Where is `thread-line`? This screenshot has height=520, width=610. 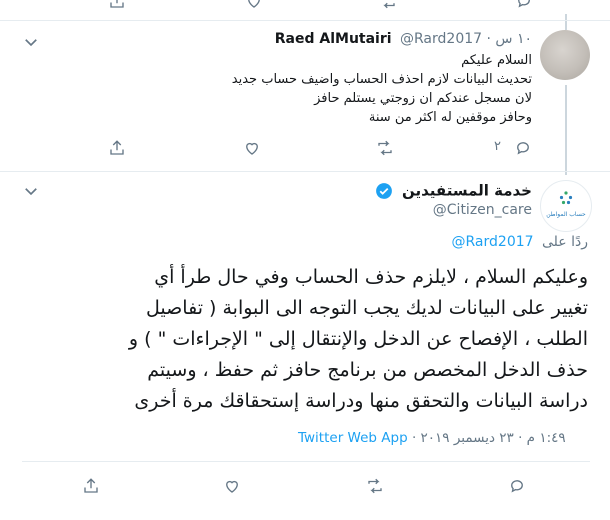
thread-line is located at coordinates (566, 130).